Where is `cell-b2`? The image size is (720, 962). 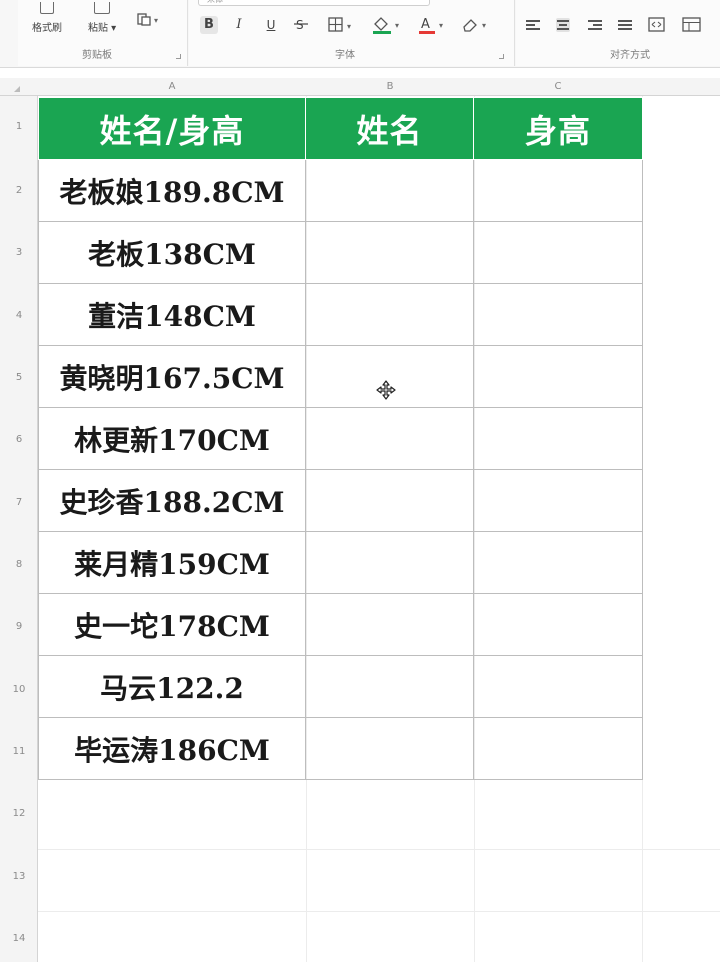 cell-b2 is located at coordinates (389, 190).